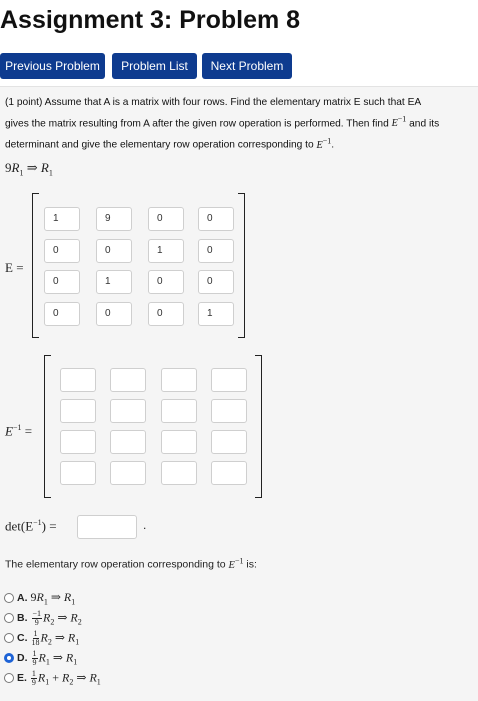 Image resolution: width=478 pixels, height=701 pixels. Describe the element at coordinates (35, 265) in the screenshot. I see `matrix-e-left-bracket` at that location.